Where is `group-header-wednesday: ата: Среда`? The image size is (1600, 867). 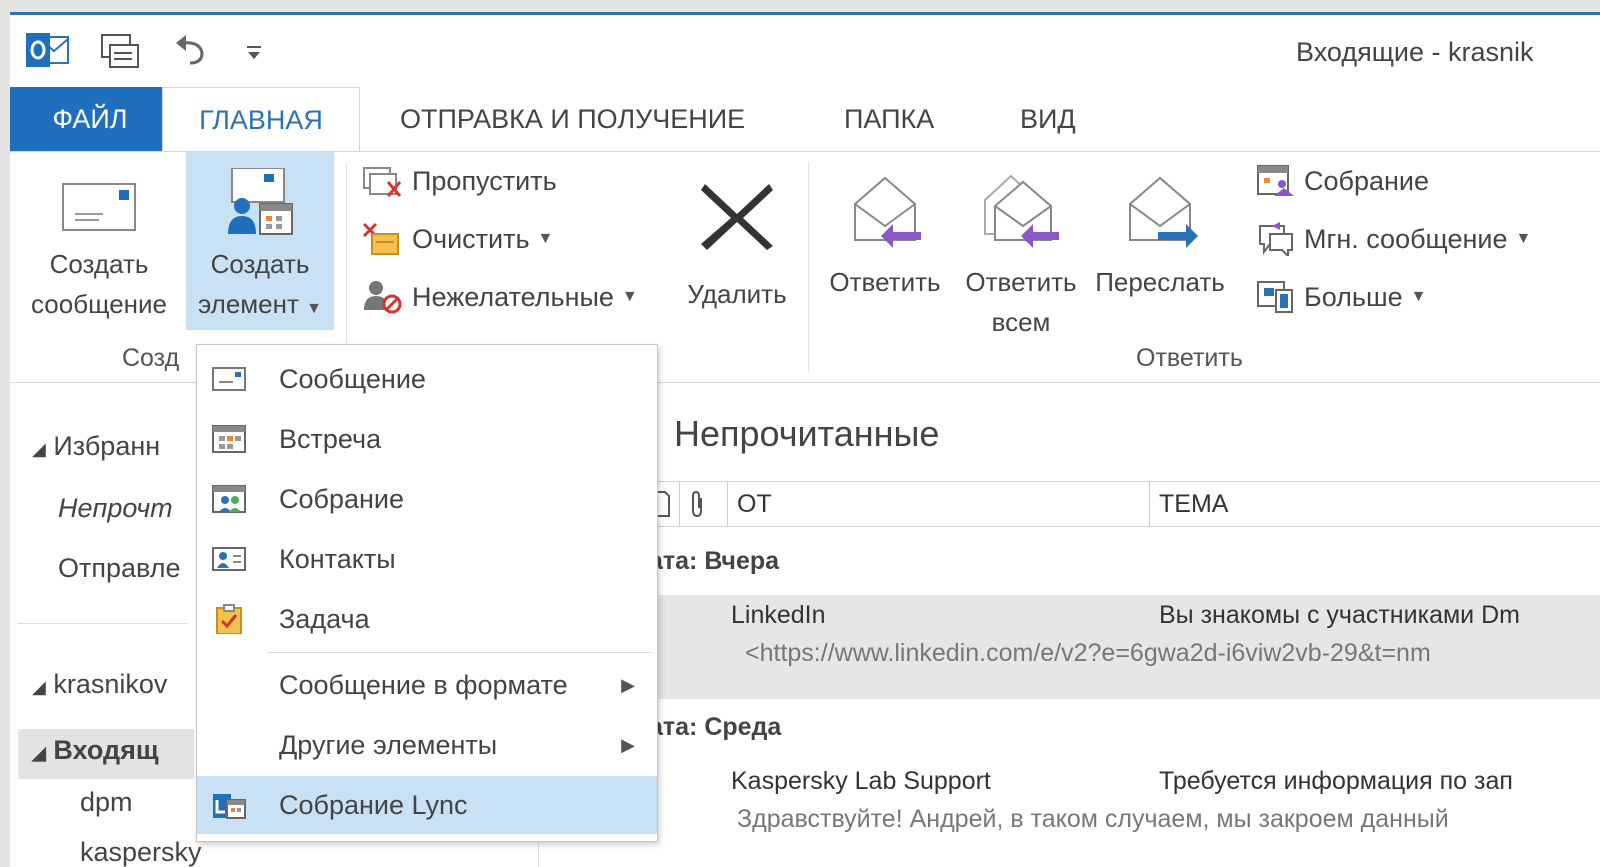
group-header-wednesday: ата: Среда is located at coordinates (715, 727).